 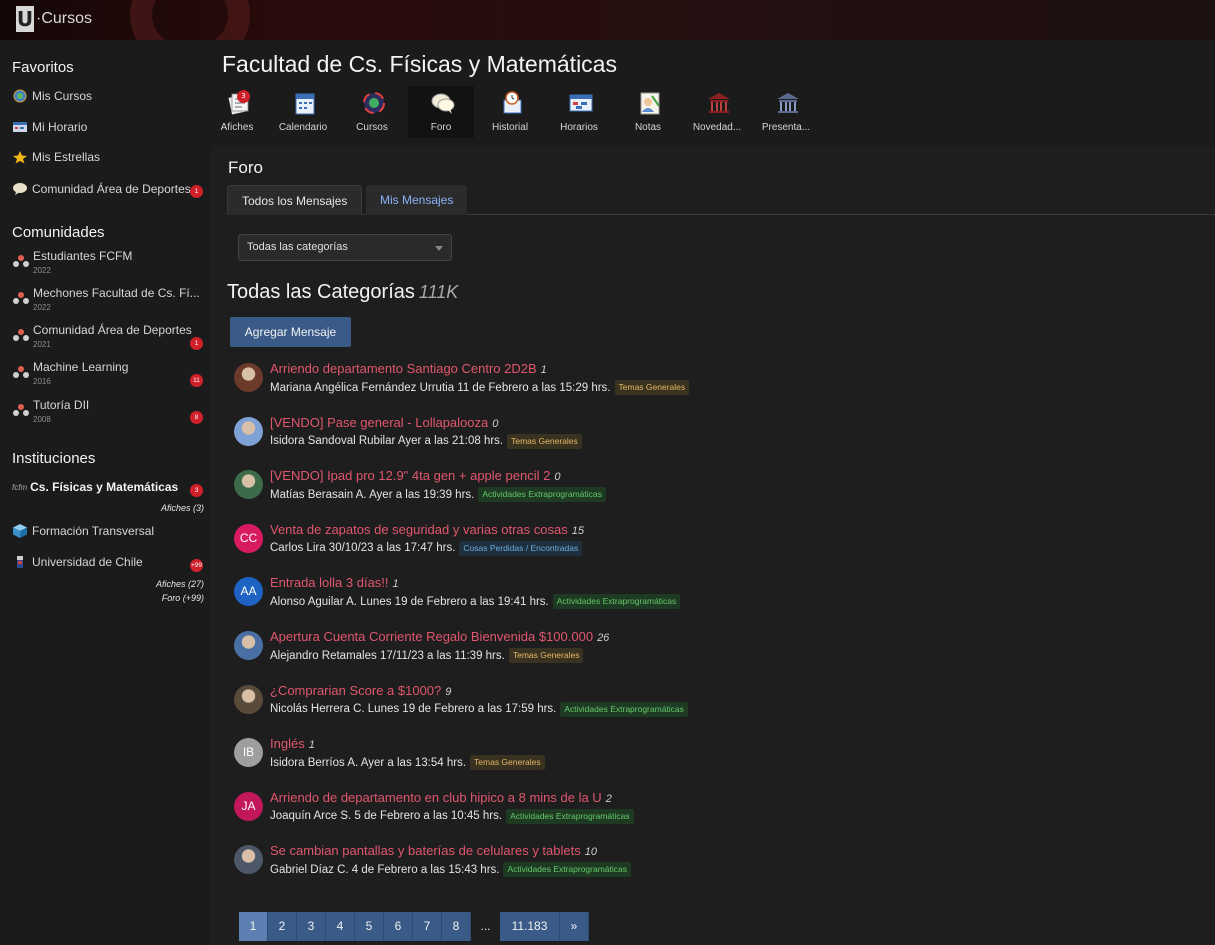 What do you see at coordinates (49, 127) in the screenshot?
I see `sidebar-item-mi-horario: Mi Horario` at bounding box center [49, 127].